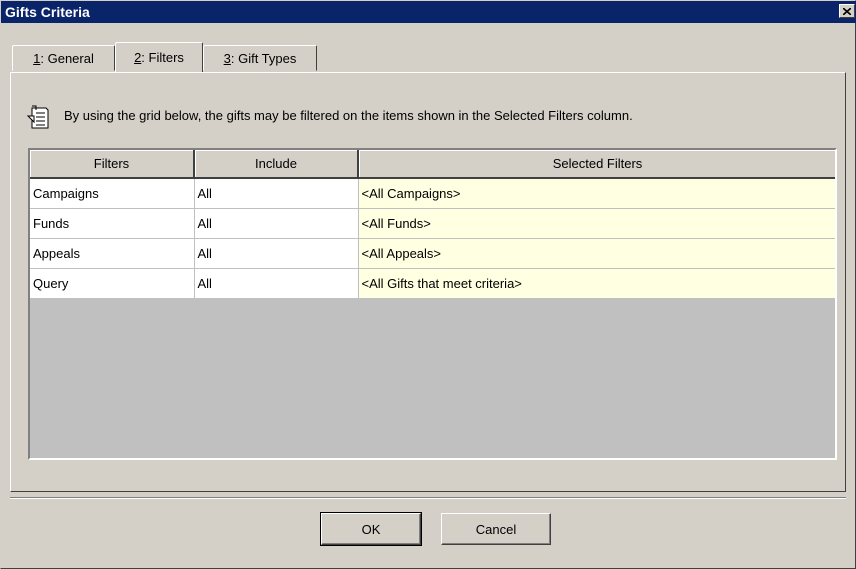 The width and height of the screenshot is (856, 569). Describe the element at coordinates (67, 58) in the screenshot. I see `tab-general-label: : General` at that location.